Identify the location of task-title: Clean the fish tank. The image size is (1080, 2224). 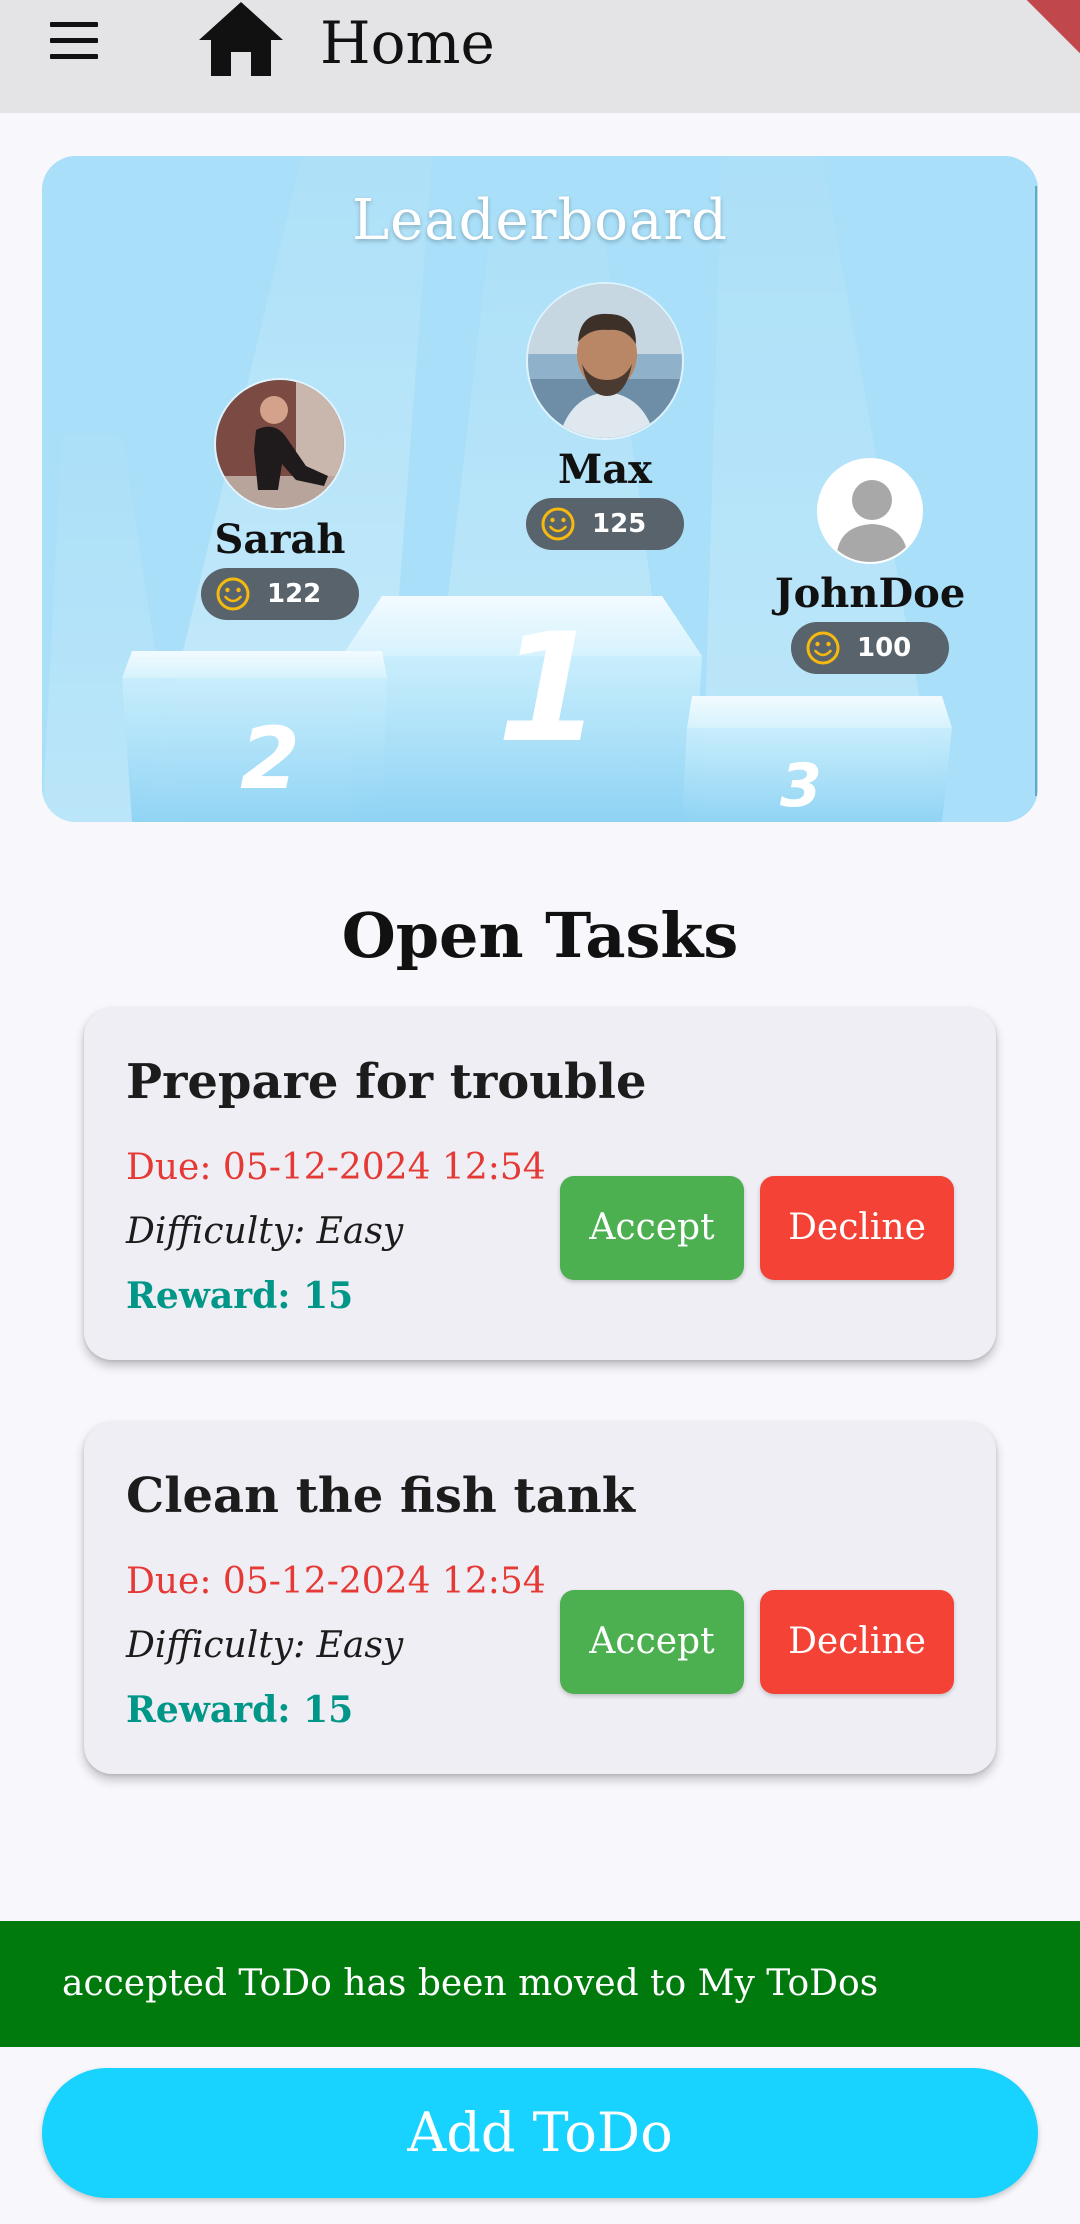
(380, 1496).